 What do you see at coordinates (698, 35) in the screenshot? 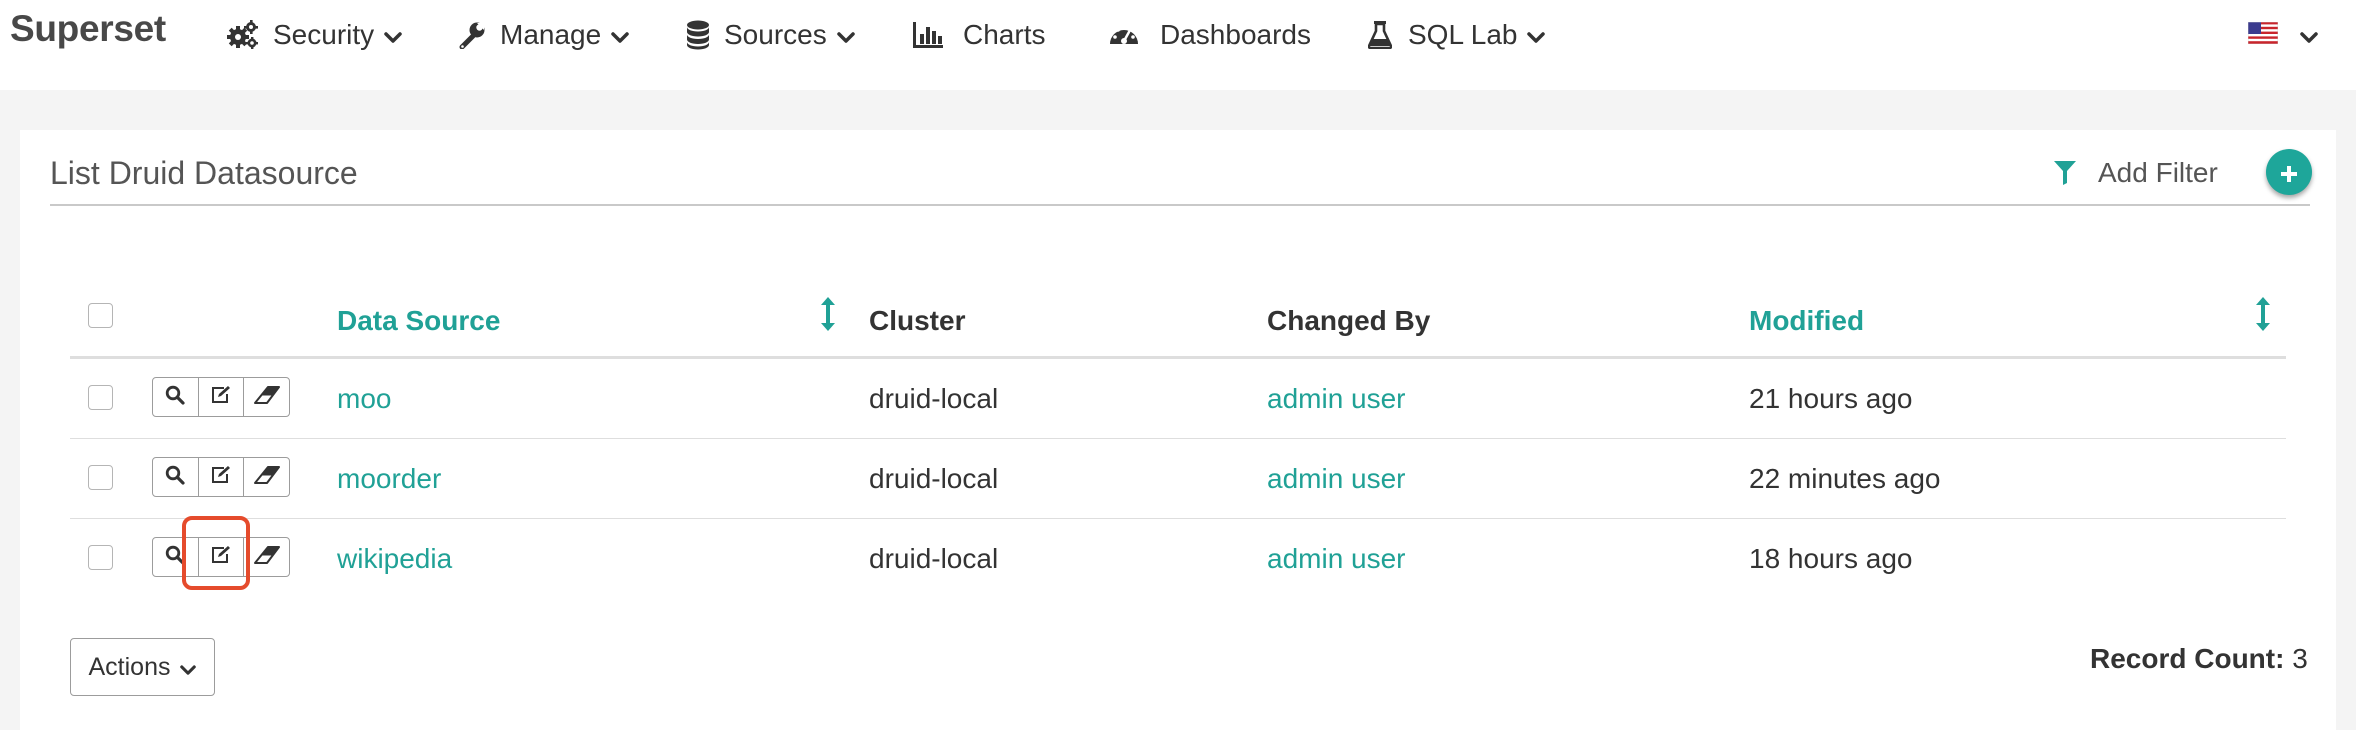
I see `database-icon` at bounding box center [698, 35].